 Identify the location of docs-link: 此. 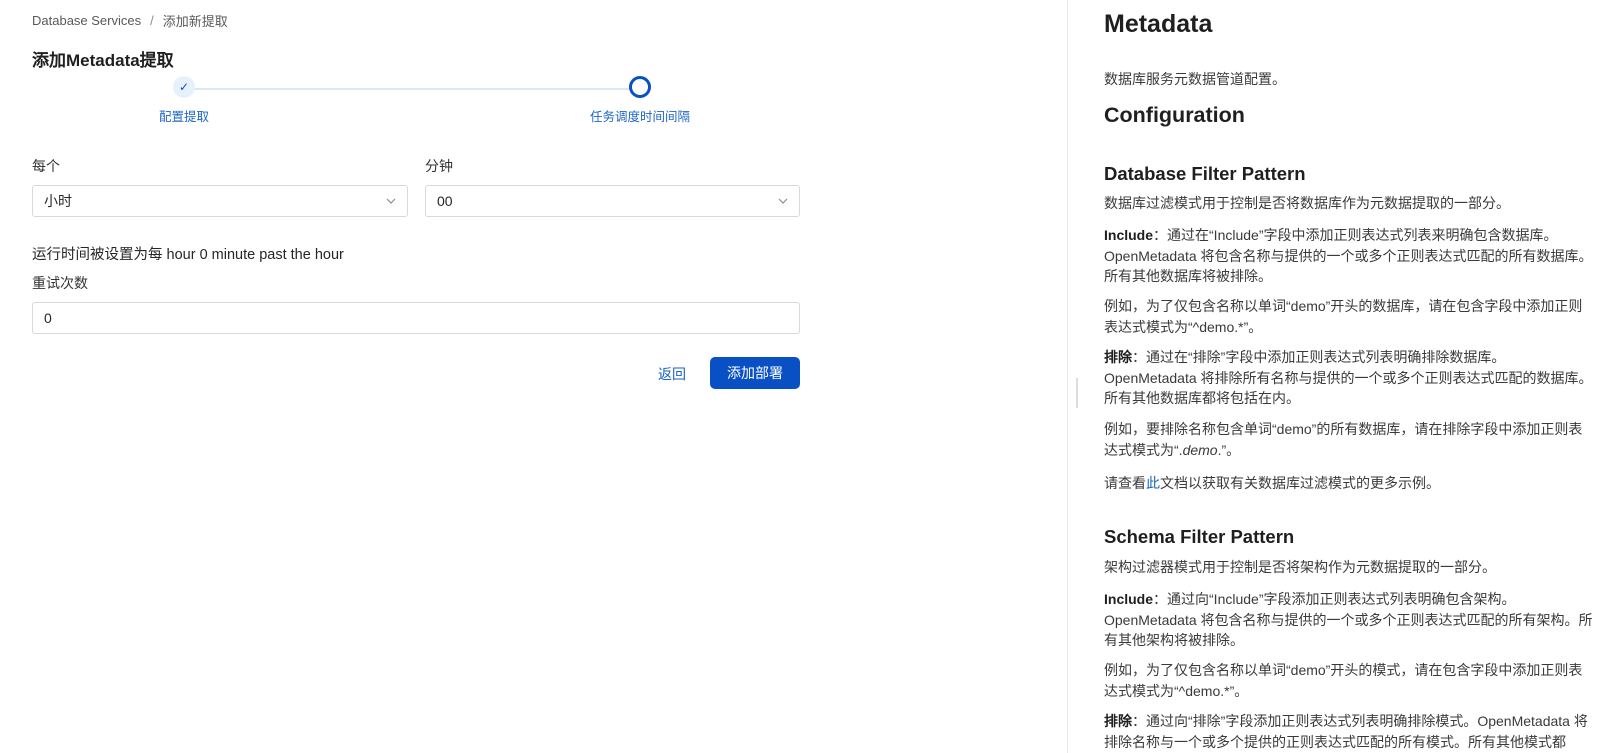
(1153, 483).